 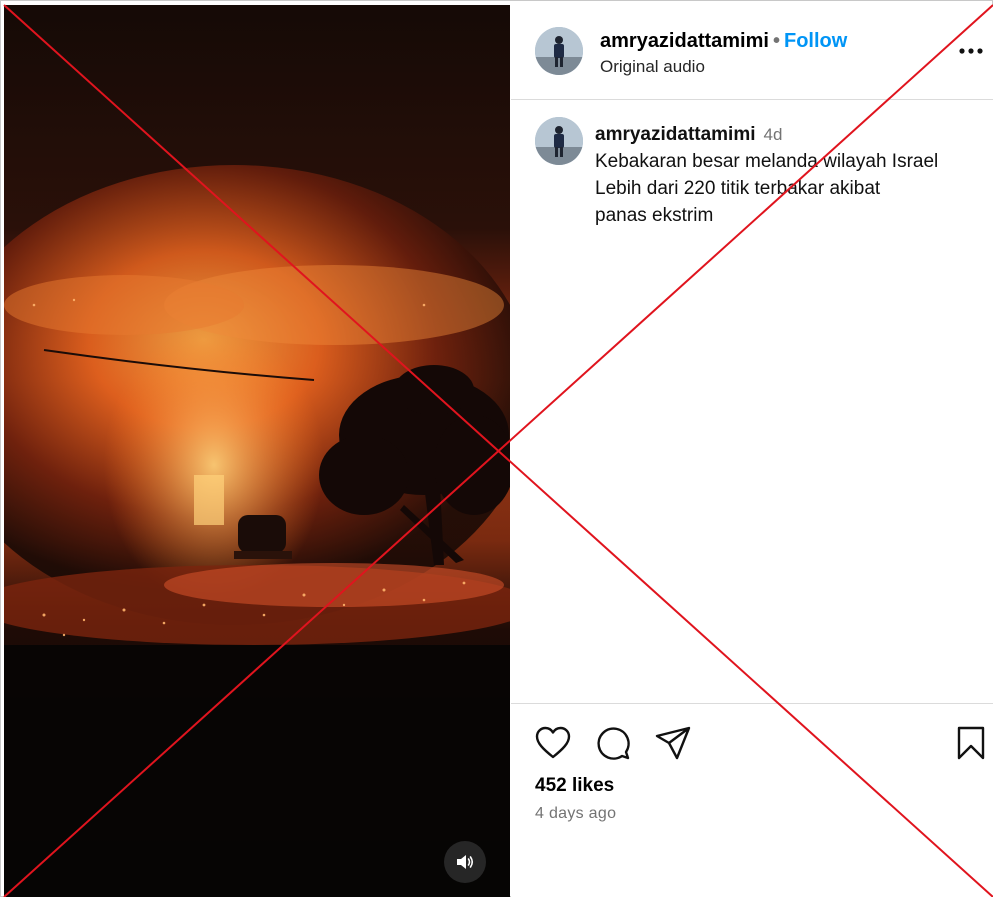 I want to click on actions-divider, so click(x=752, y=703).